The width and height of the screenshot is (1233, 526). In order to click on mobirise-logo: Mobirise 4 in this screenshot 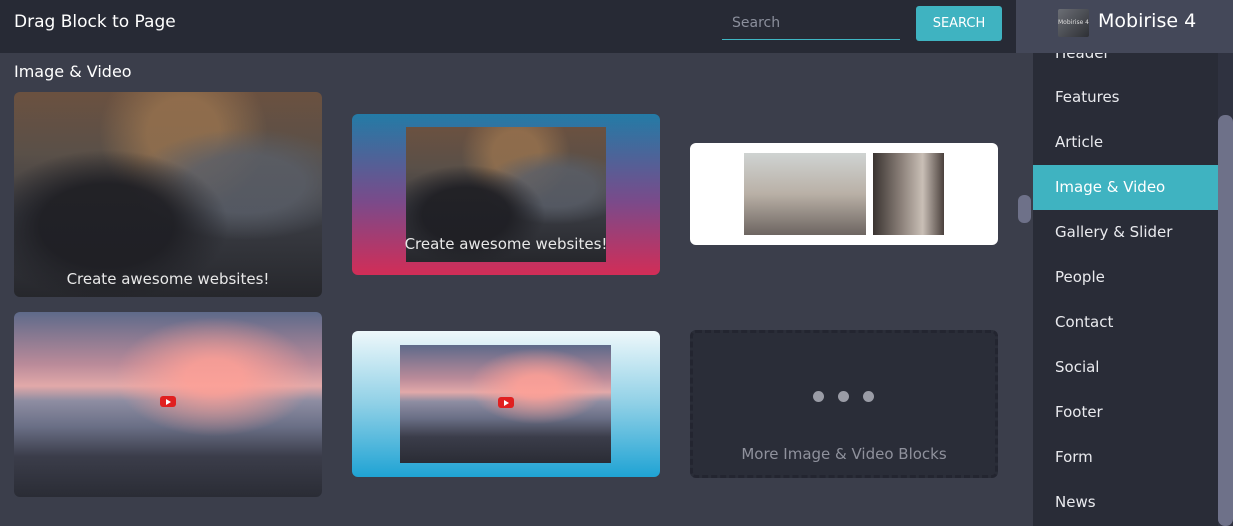, I will do `click(1073, 23)`.